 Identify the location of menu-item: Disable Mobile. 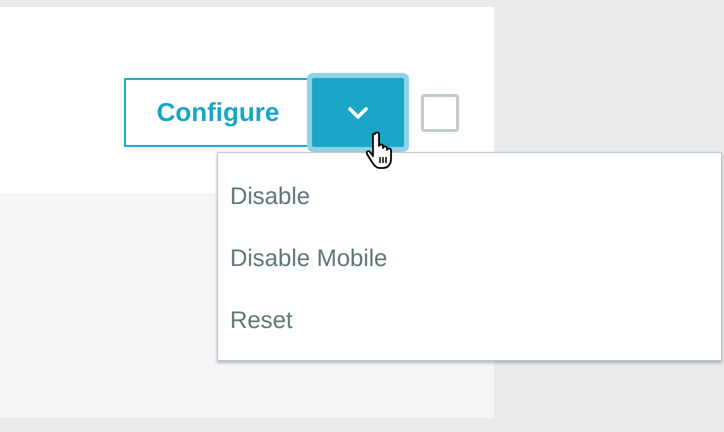
(469, 266).